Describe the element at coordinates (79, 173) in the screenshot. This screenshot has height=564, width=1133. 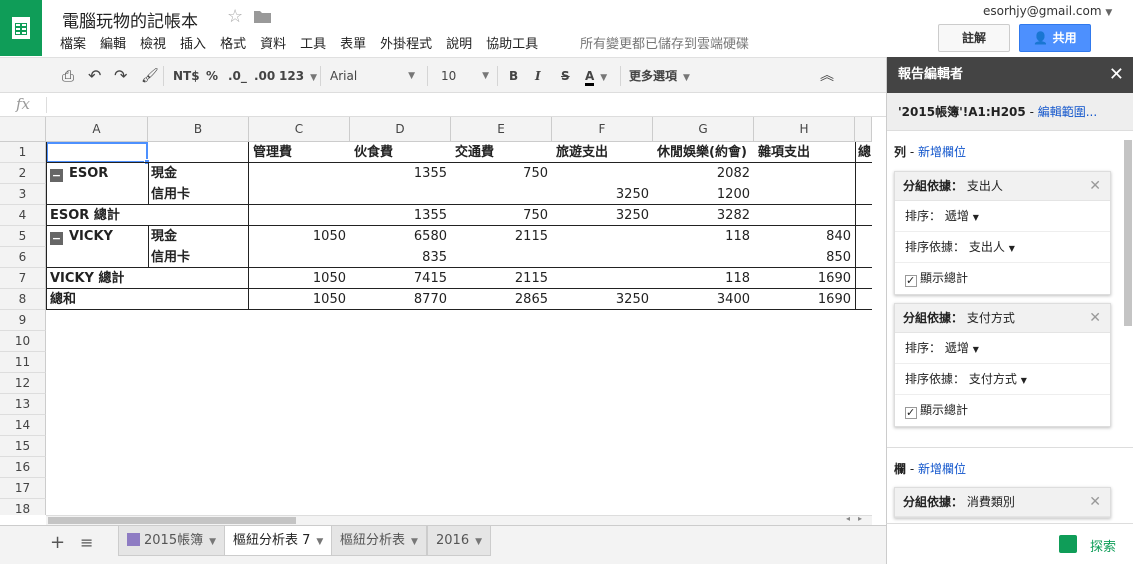
I see `cell-a2: − ESOR` at that location.